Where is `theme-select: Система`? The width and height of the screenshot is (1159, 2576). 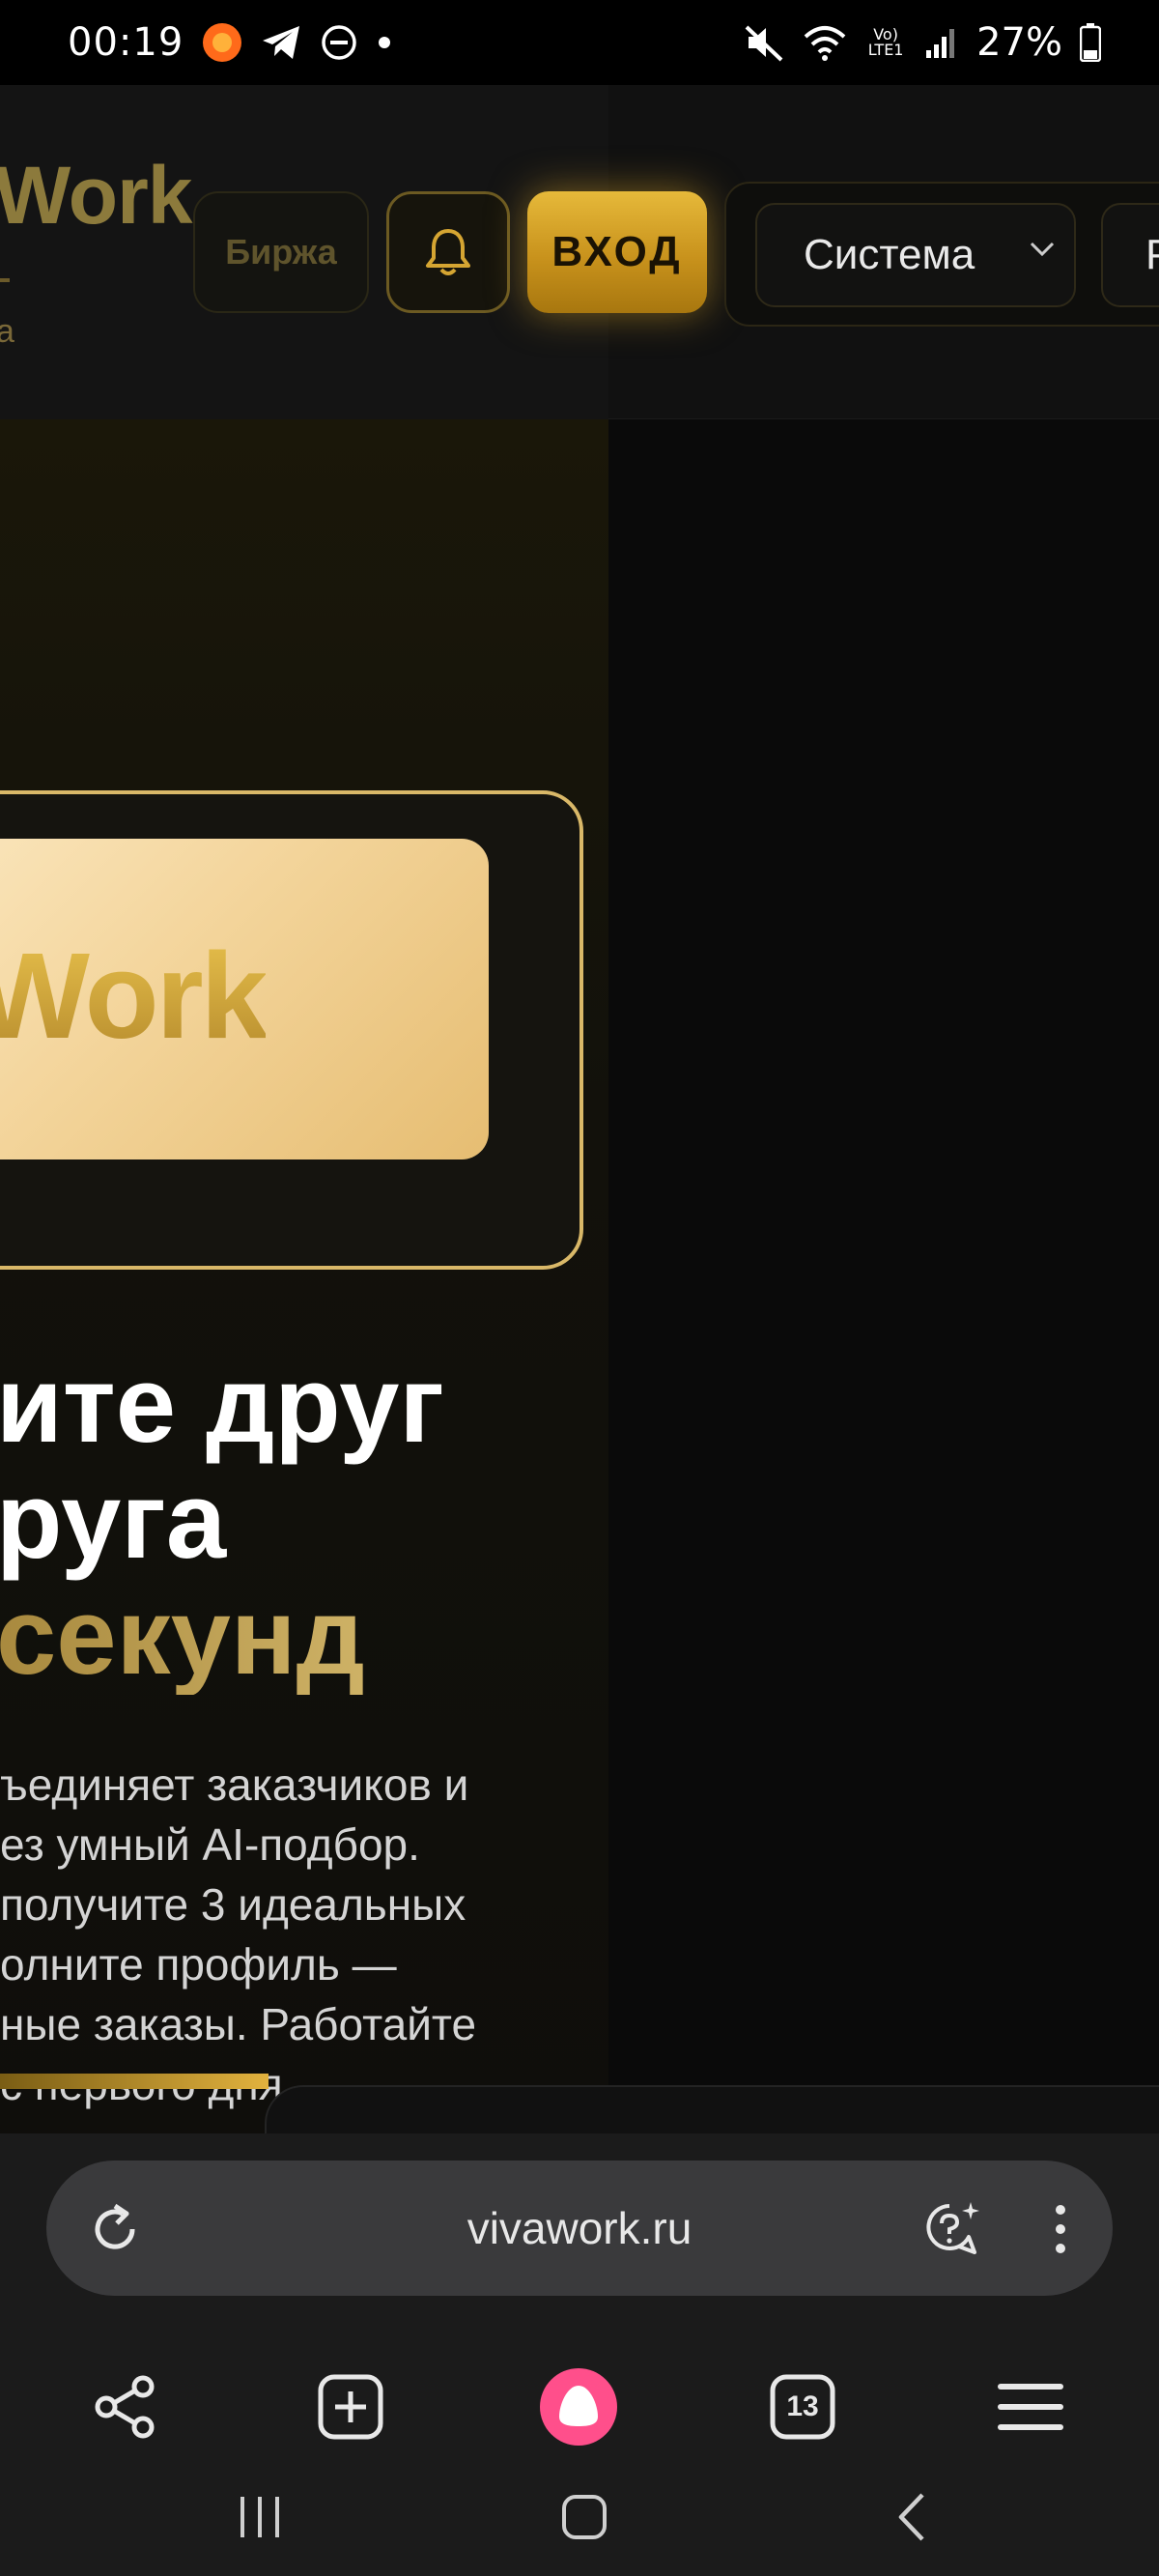 theme-select: Система is located at coordinates (915, 255).